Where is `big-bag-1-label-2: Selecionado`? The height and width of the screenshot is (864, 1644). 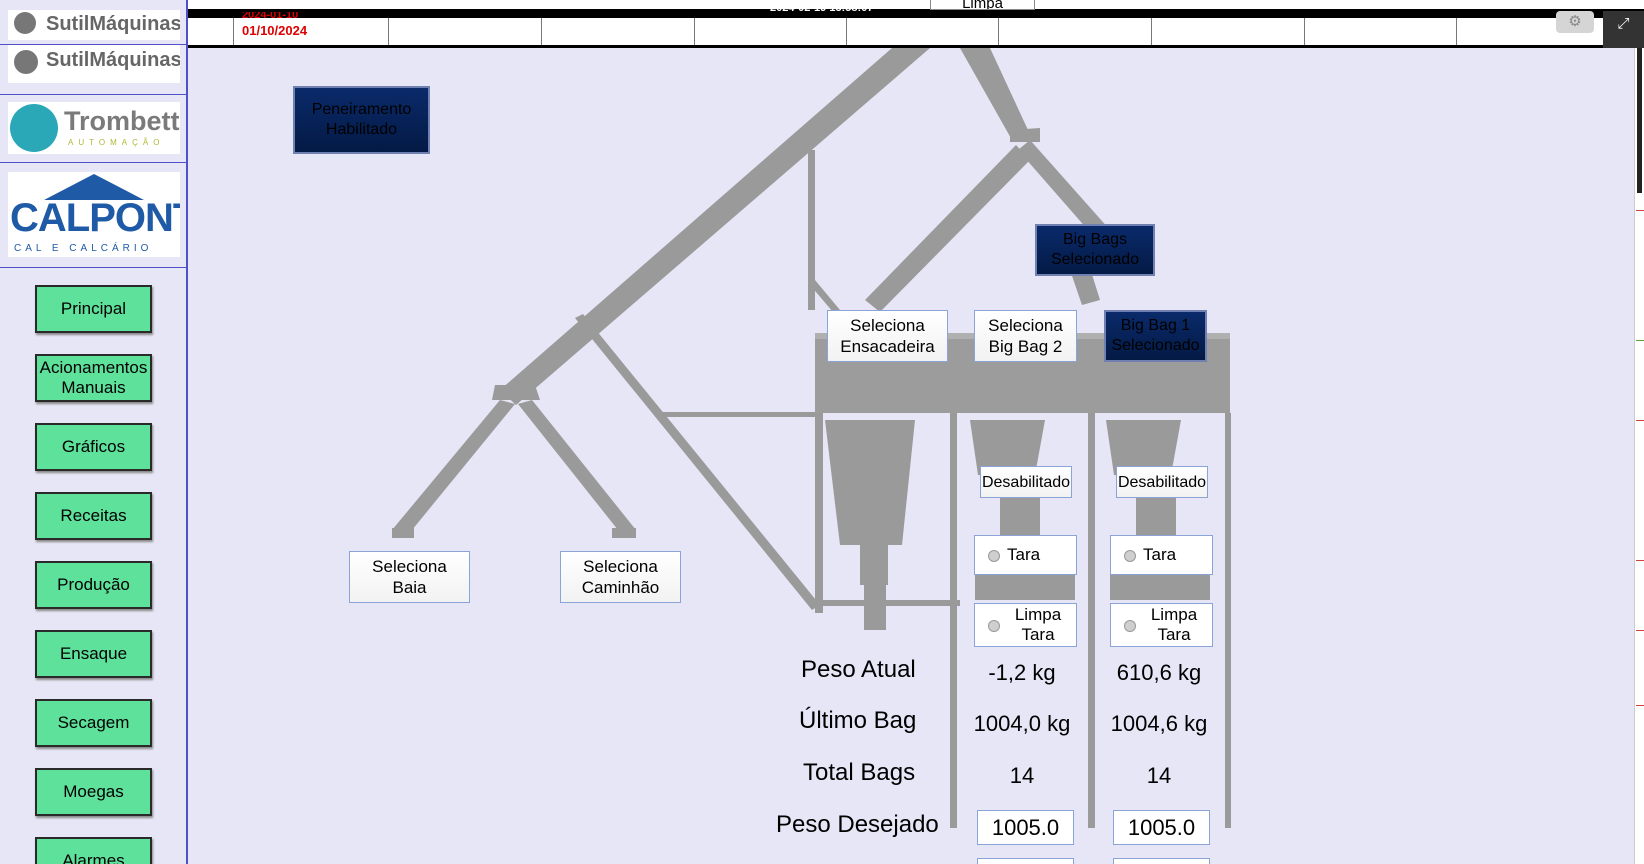 big-bag-1-label-2: Selecionado is located at coordinates (1155, 345).